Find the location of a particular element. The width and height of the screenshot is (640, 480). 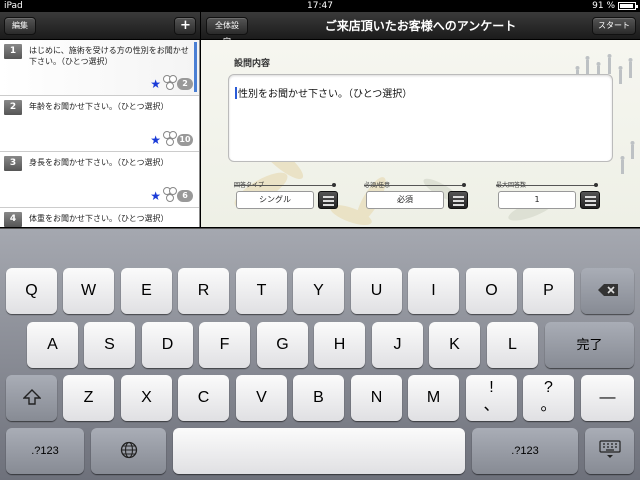

key-o: O is located at coordinates (491, 291).